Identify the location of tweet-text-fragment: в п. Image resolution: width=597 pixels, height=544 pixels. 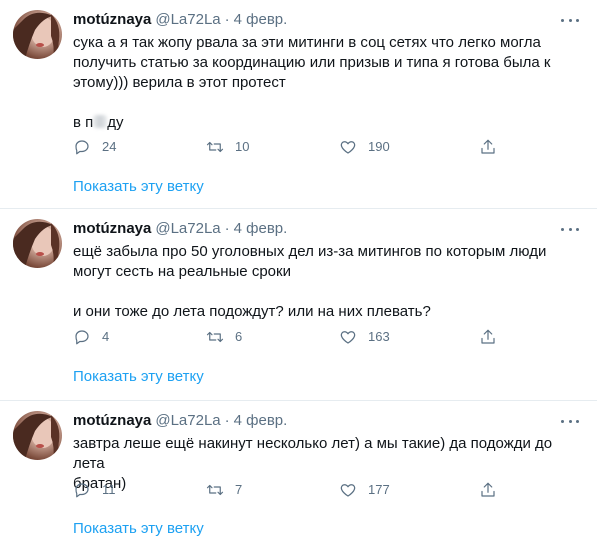
(83, 122).